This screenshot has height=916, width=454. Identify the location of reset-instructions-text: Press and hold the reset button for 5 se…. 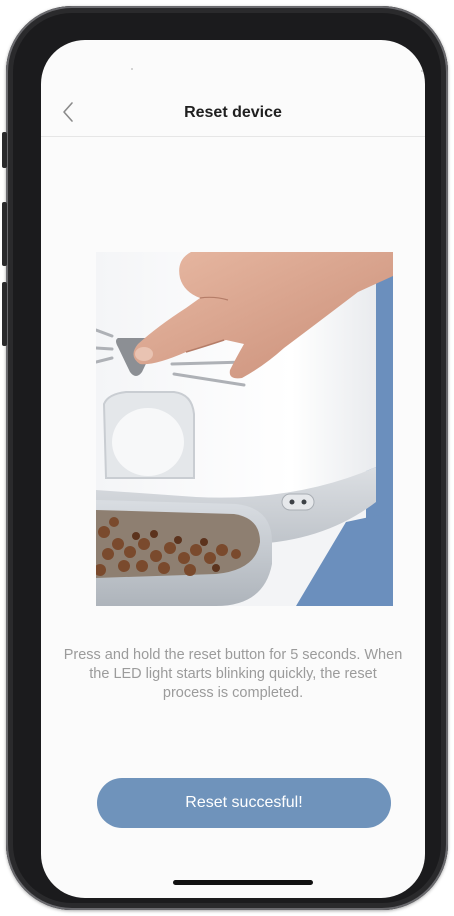
(233, 674).